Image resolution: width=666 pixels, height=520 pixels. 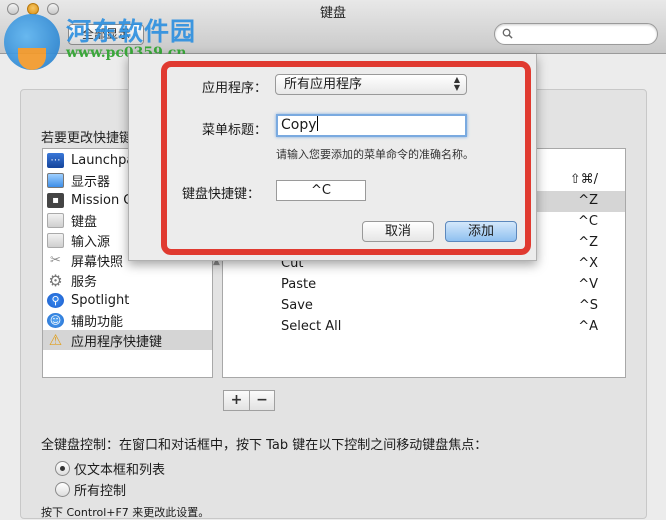 What do you see at coordinates (424, 285) in the screenshot?
I see `shortcut-row: Paste ^V` at bounding box center [424, 285].